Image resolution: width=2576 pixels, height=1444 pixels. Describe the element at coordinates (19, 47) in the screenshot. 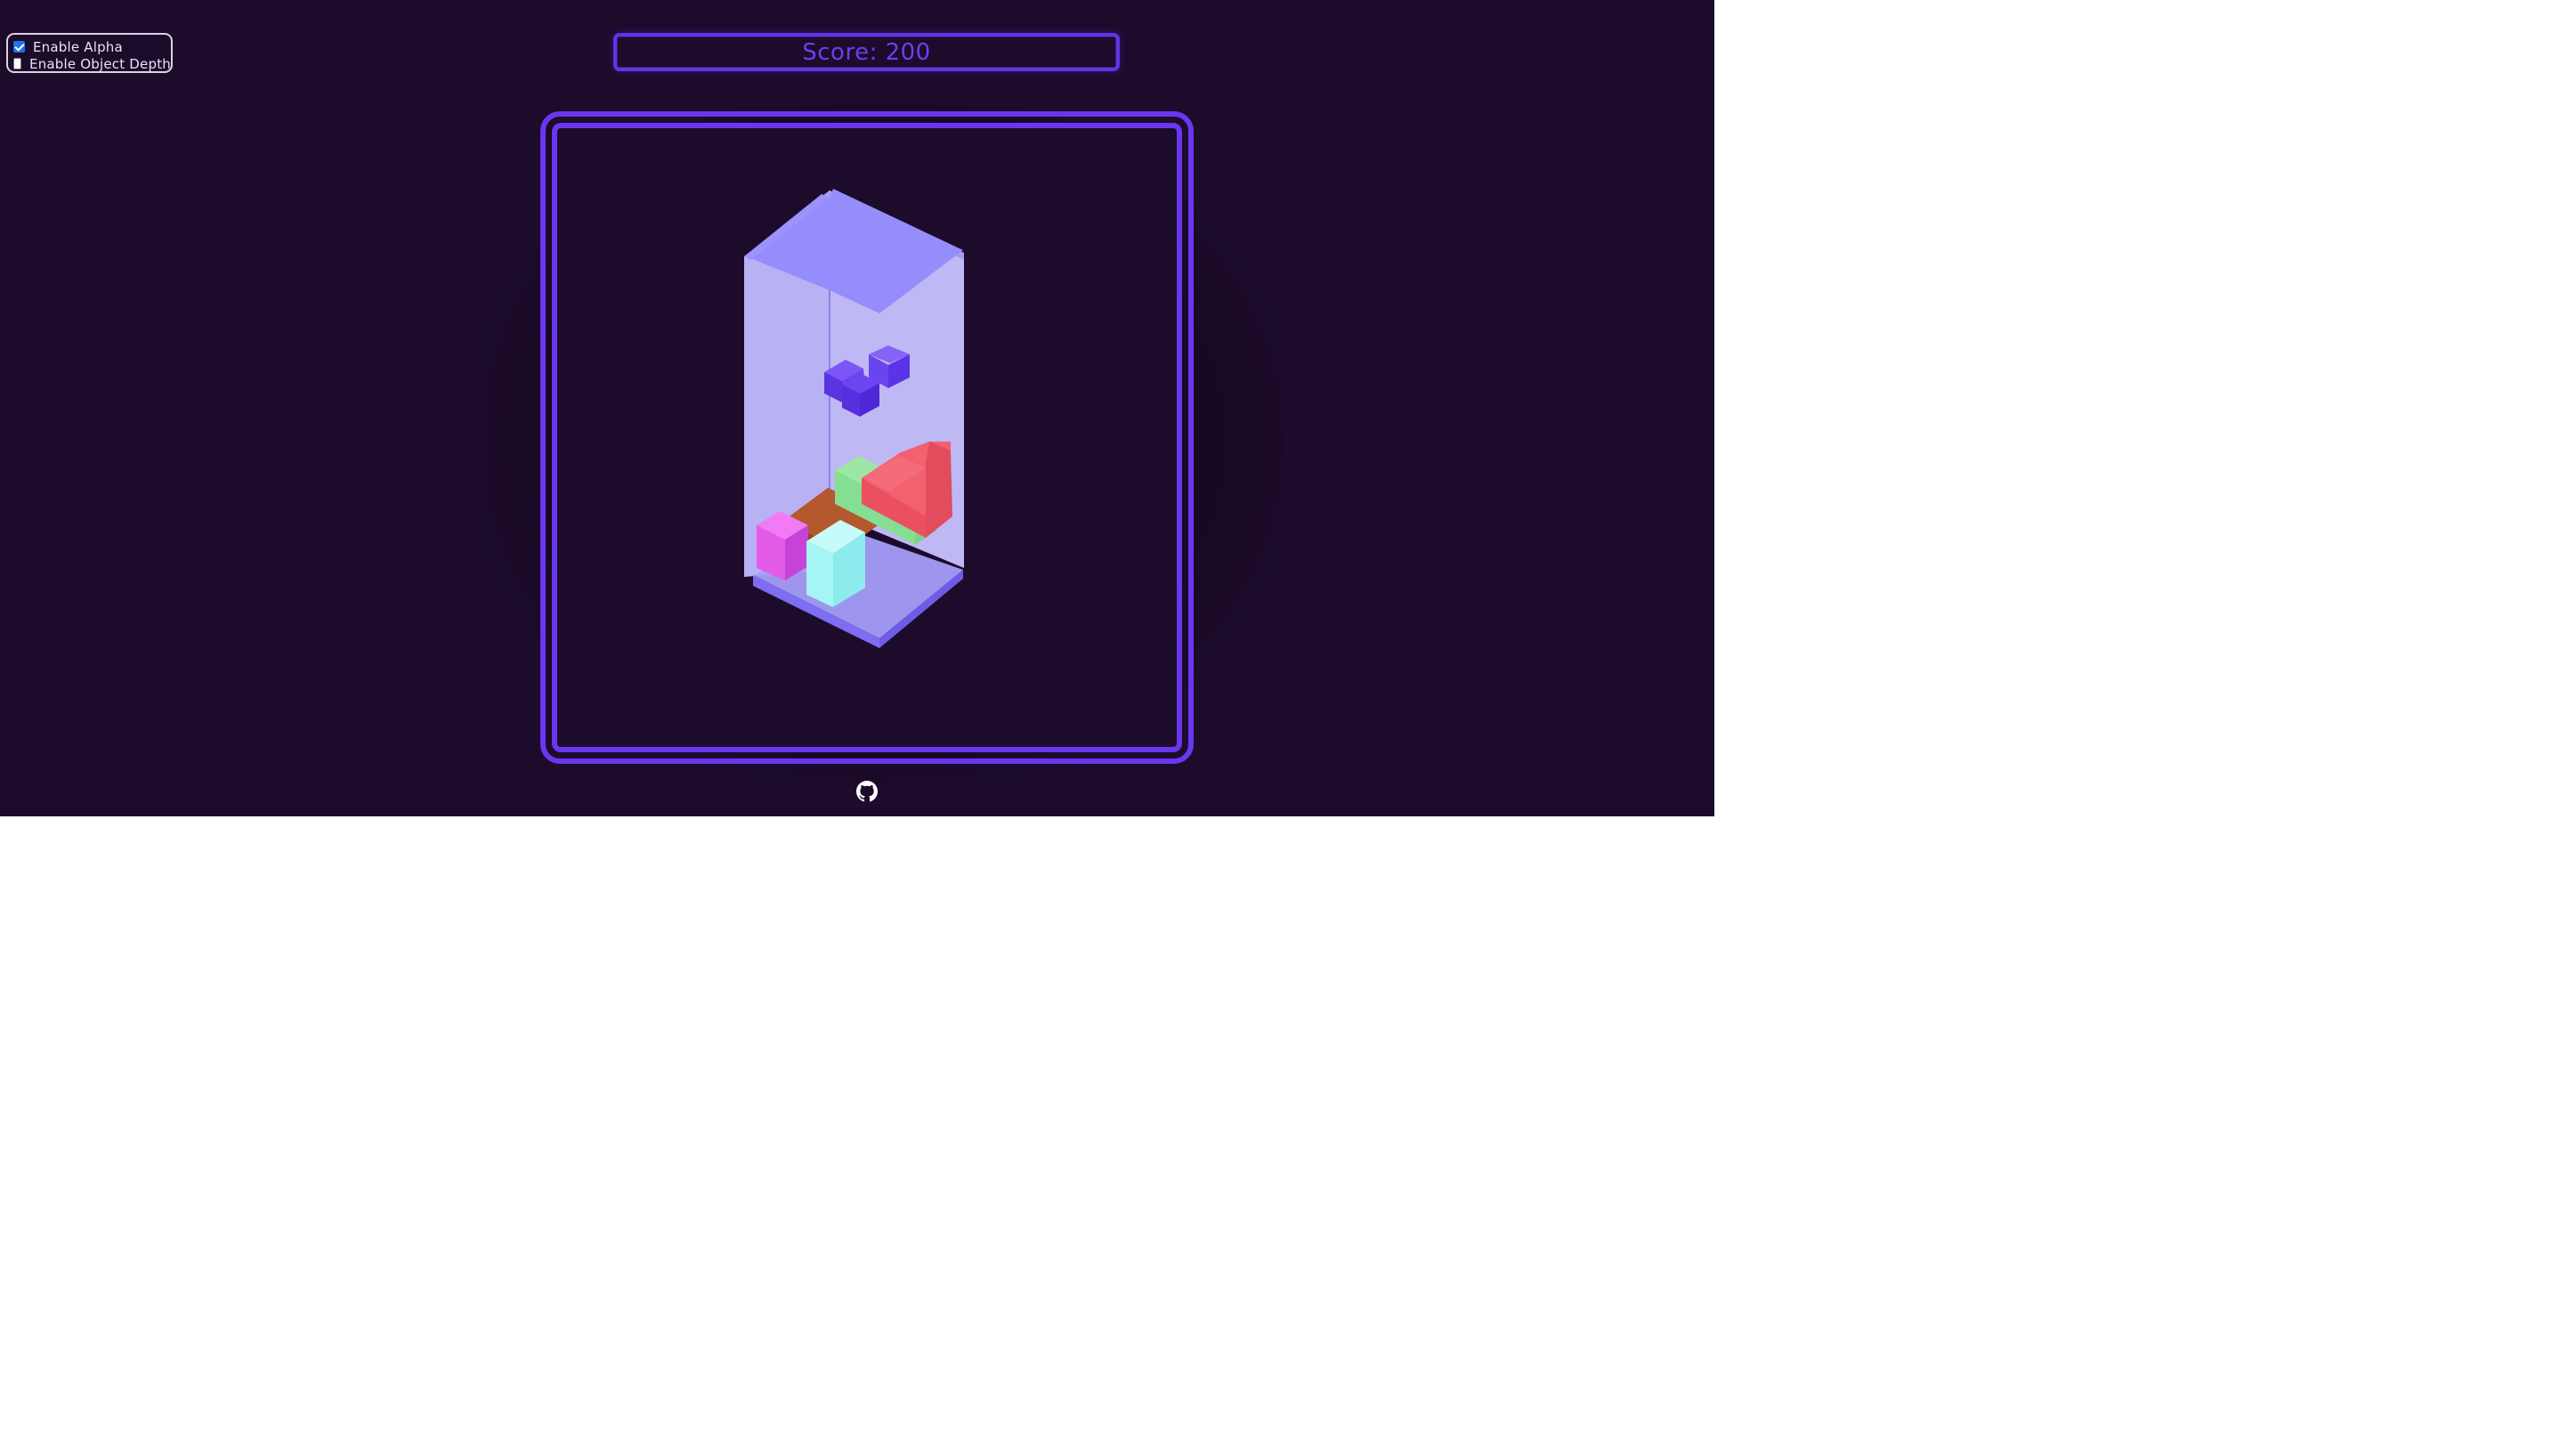

I see `enable-alpha-checkbox` at that location.